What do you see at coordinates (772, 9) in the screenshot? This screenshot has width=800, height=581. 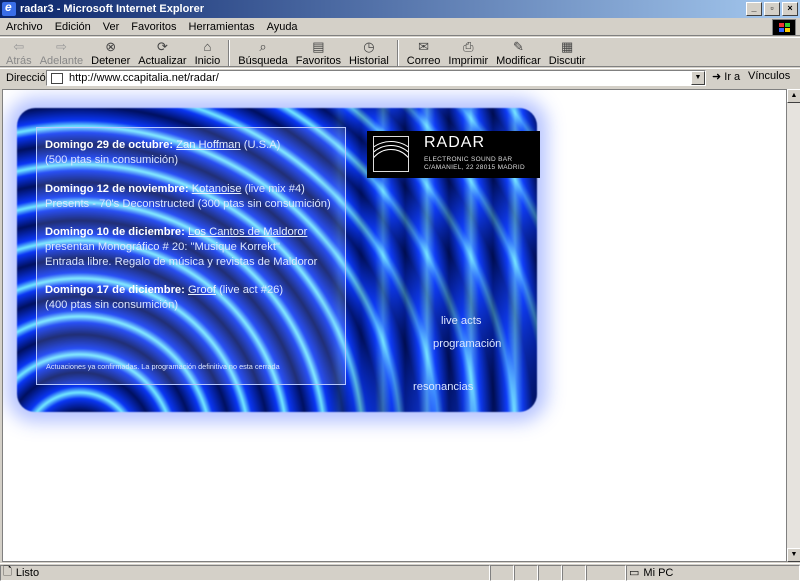 I see `restore-button: ▫` at bounding box center [772, 9].